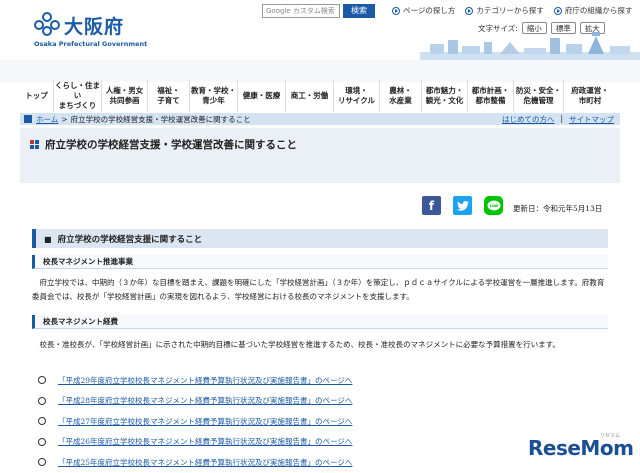 This screenshot has width=640, height=473. What do you see at coordinates (47, 25) in the screenshot?
I see `osaka-logo-icon` at bounding box center [47, 25].